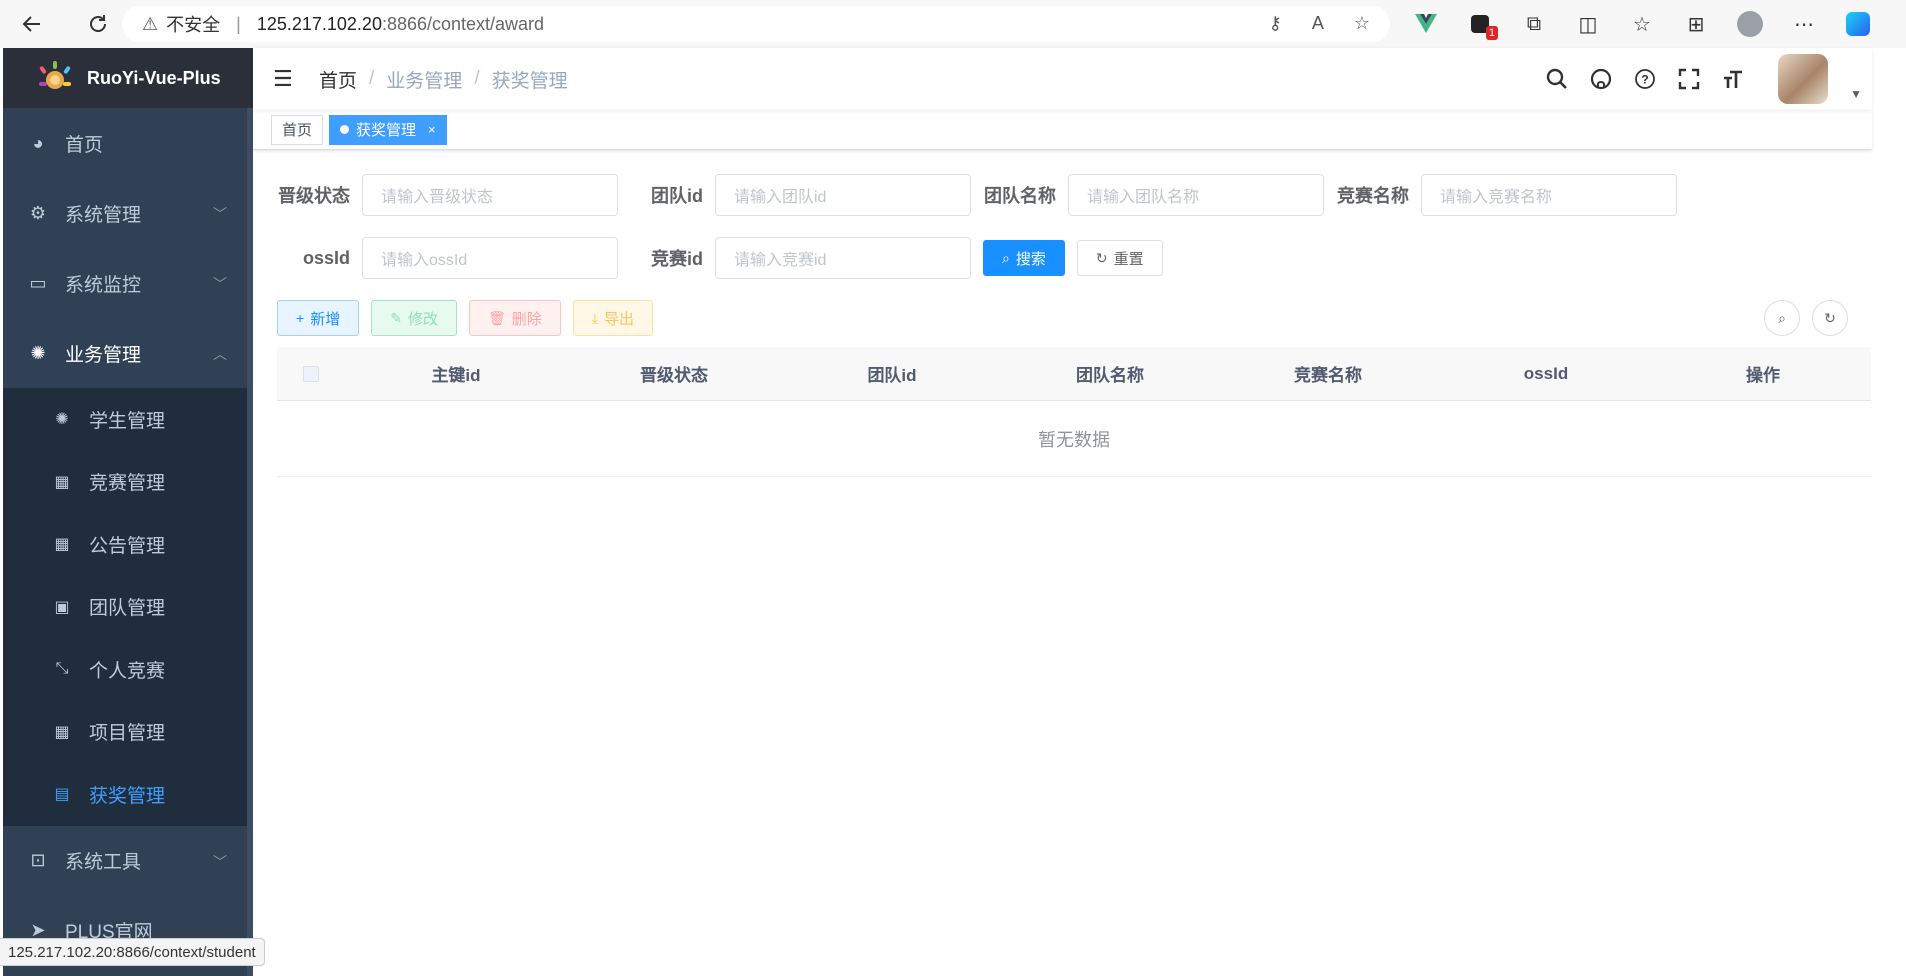  I want to click on menu-label: 系统管理, so click(103, 215).